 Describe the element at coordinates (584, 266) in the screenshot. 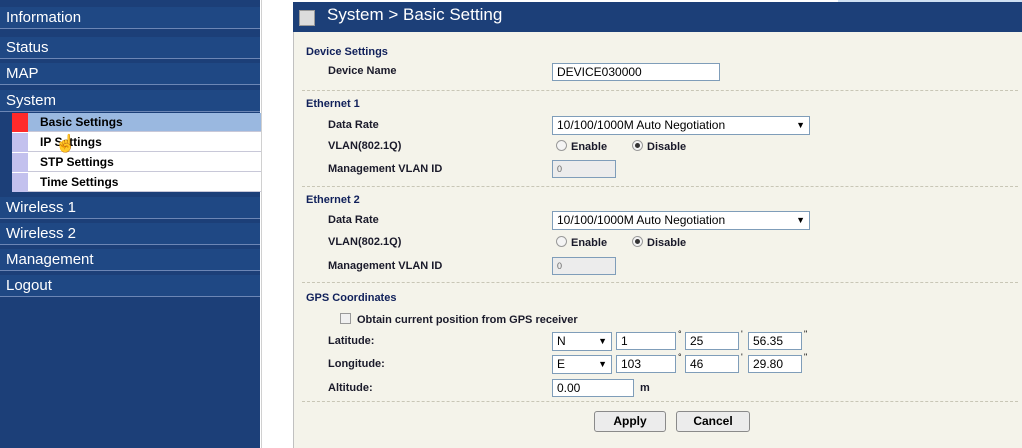

I see `eth2-mgmt-vlan-input: 0` at that location.